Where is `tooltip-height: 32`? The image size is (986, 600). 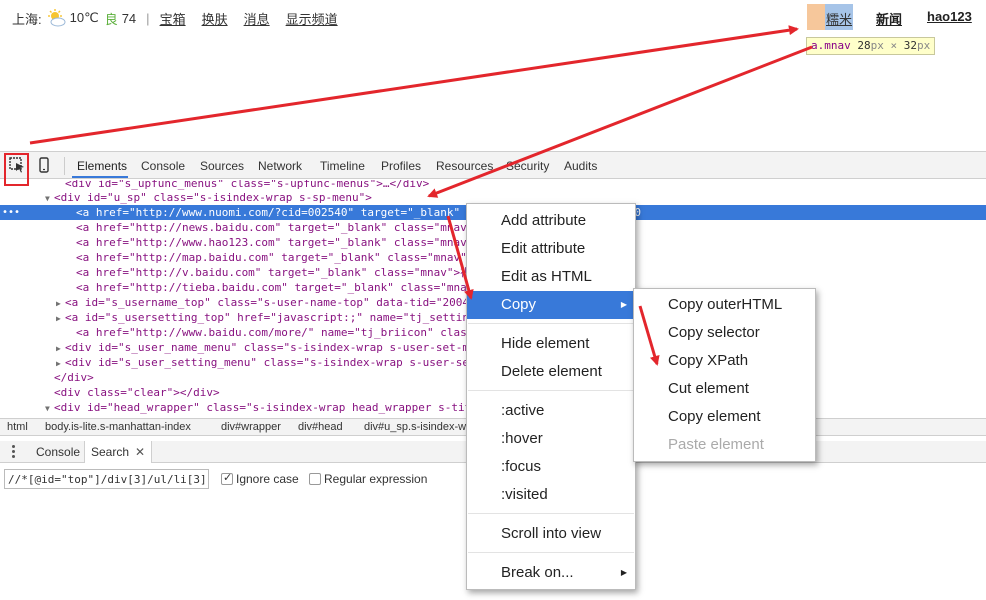 tooltip-height: 32 is located at coordinates (910, 45).